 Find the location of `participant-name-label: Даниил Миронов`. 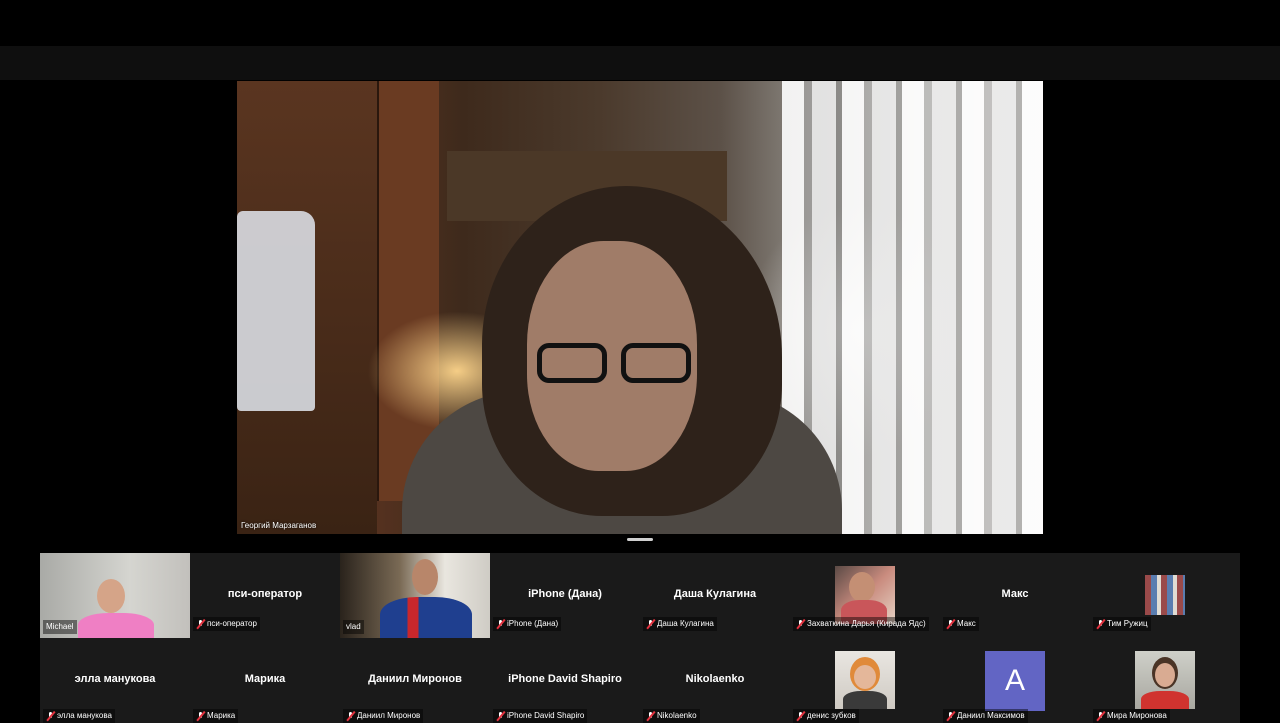

participant-name-label: Даниил Миронов is located at coordinates (383, 716).